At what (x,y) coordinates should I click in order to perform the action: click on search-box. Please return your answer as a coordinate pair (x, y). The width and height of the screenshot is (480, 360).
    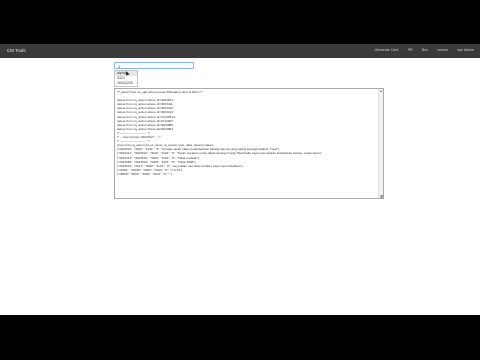
    Looking at the image, I should click on (154, 65).